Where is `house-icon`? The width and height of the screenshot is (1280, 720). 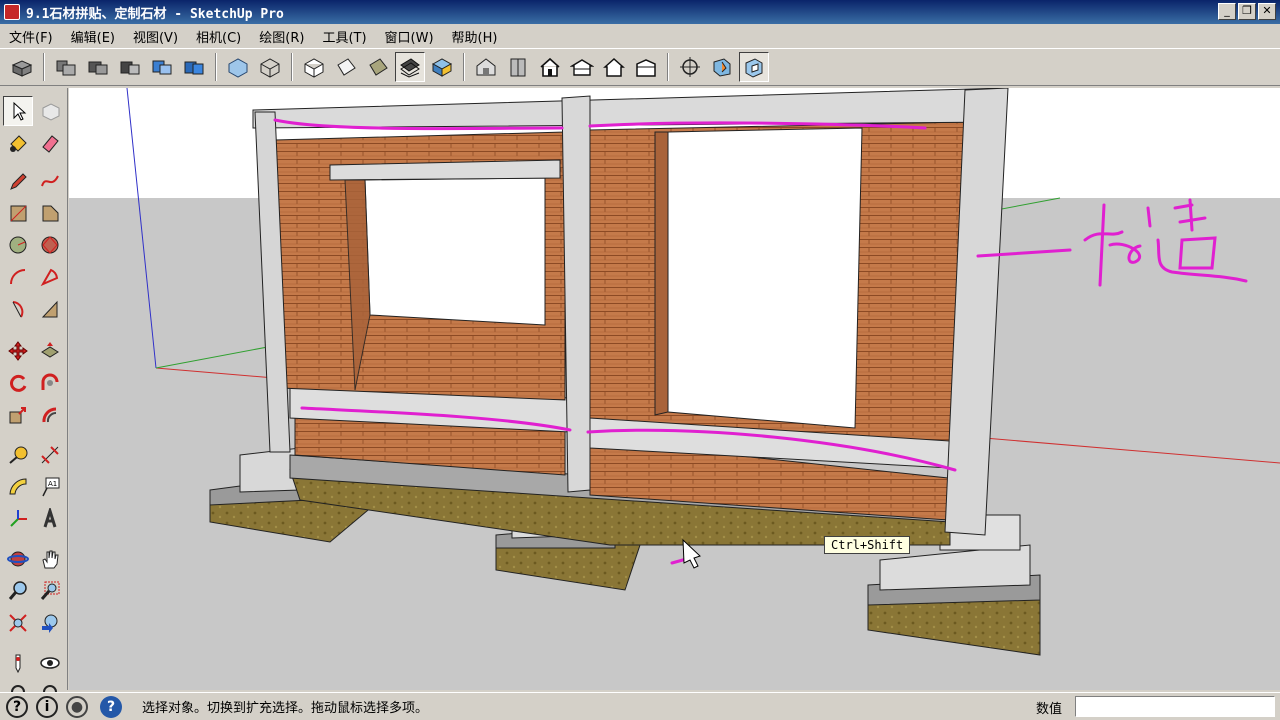
house-icon is located at coordinates (550, 67).